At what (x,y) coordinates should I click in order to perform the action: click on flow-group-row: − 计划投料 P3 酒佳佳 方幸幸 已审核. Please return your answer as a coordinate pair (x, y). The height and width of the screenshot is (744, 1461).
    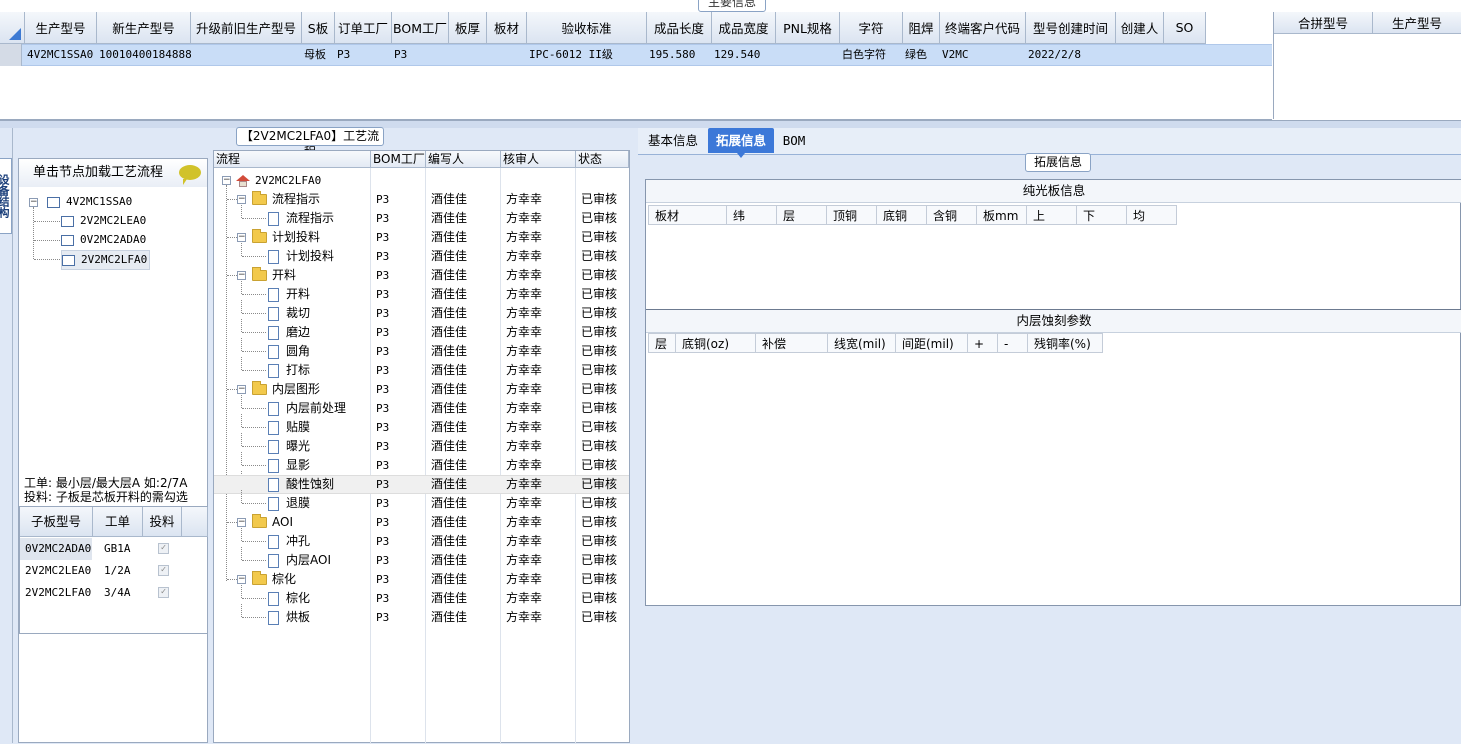
    Looking at the image, I should click on (421, 237).